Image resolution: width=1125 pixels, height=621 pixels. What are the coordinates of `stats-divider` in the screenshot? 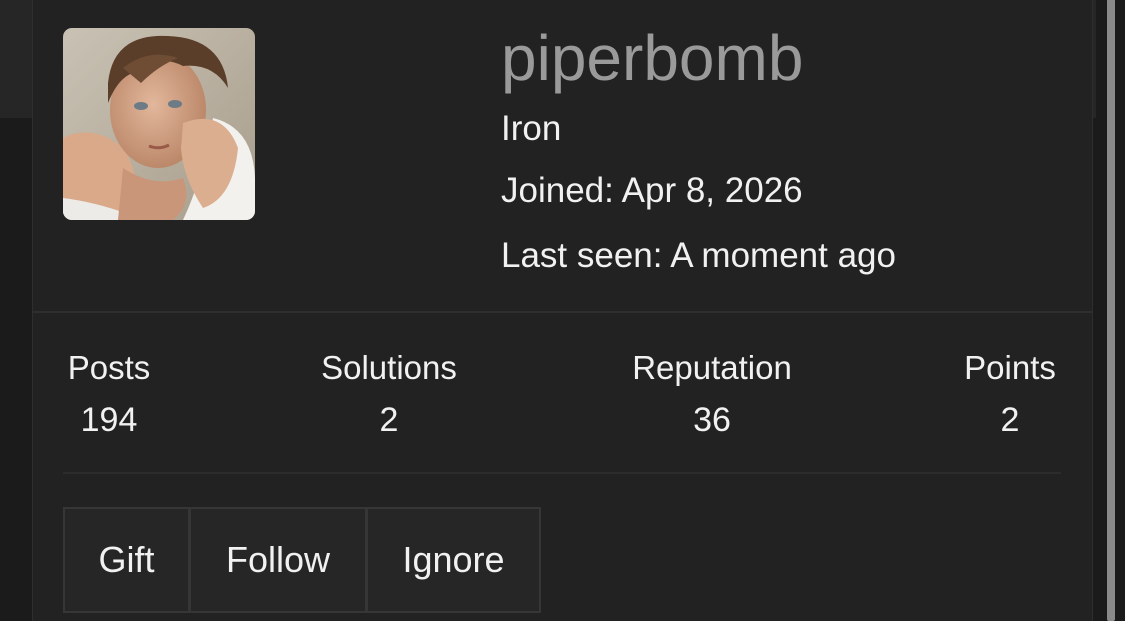 It's located at (562, 473).